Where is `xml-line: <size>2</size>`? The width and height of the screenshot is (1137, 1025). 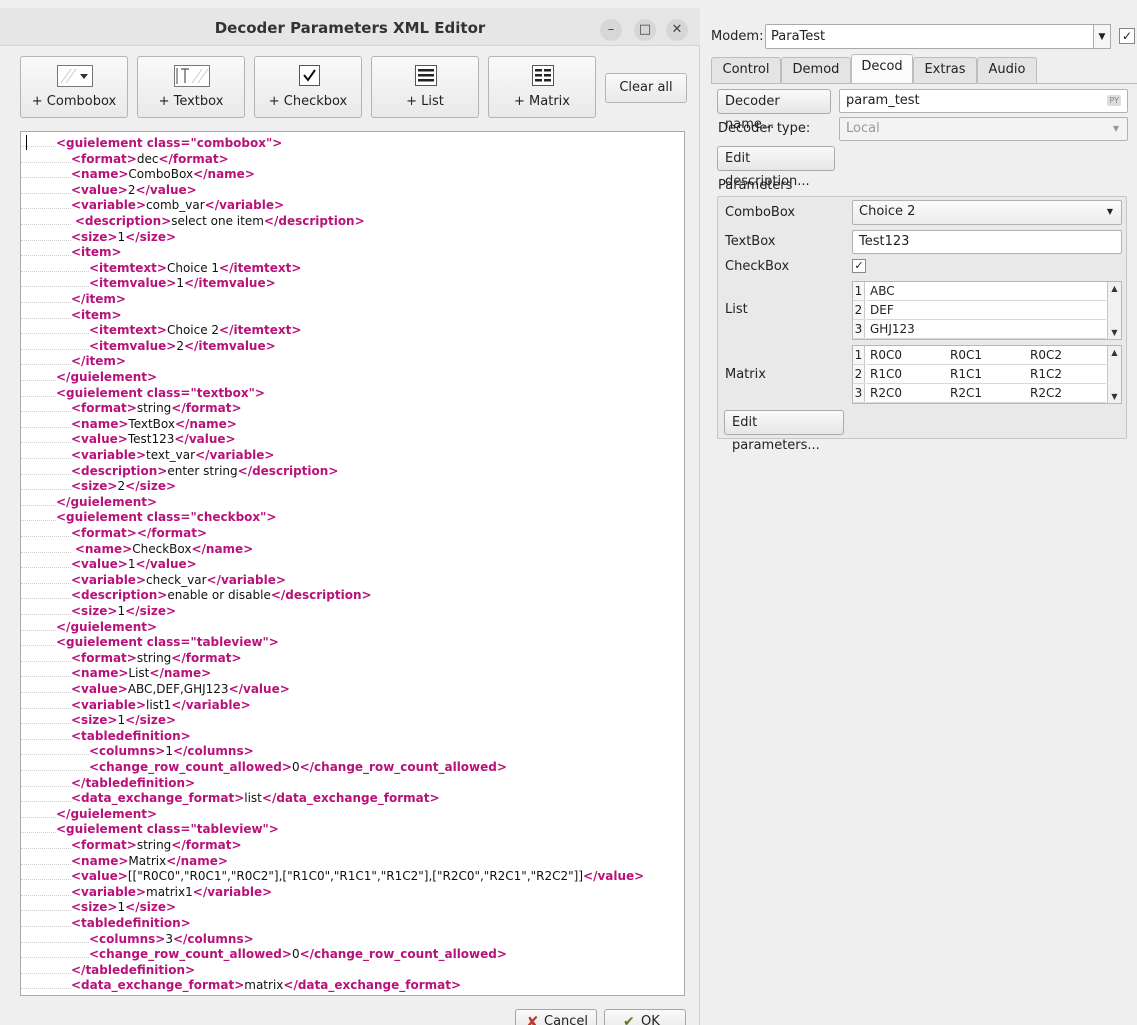 xml-line: <size>2</size> is located at coordinates (351, 486).